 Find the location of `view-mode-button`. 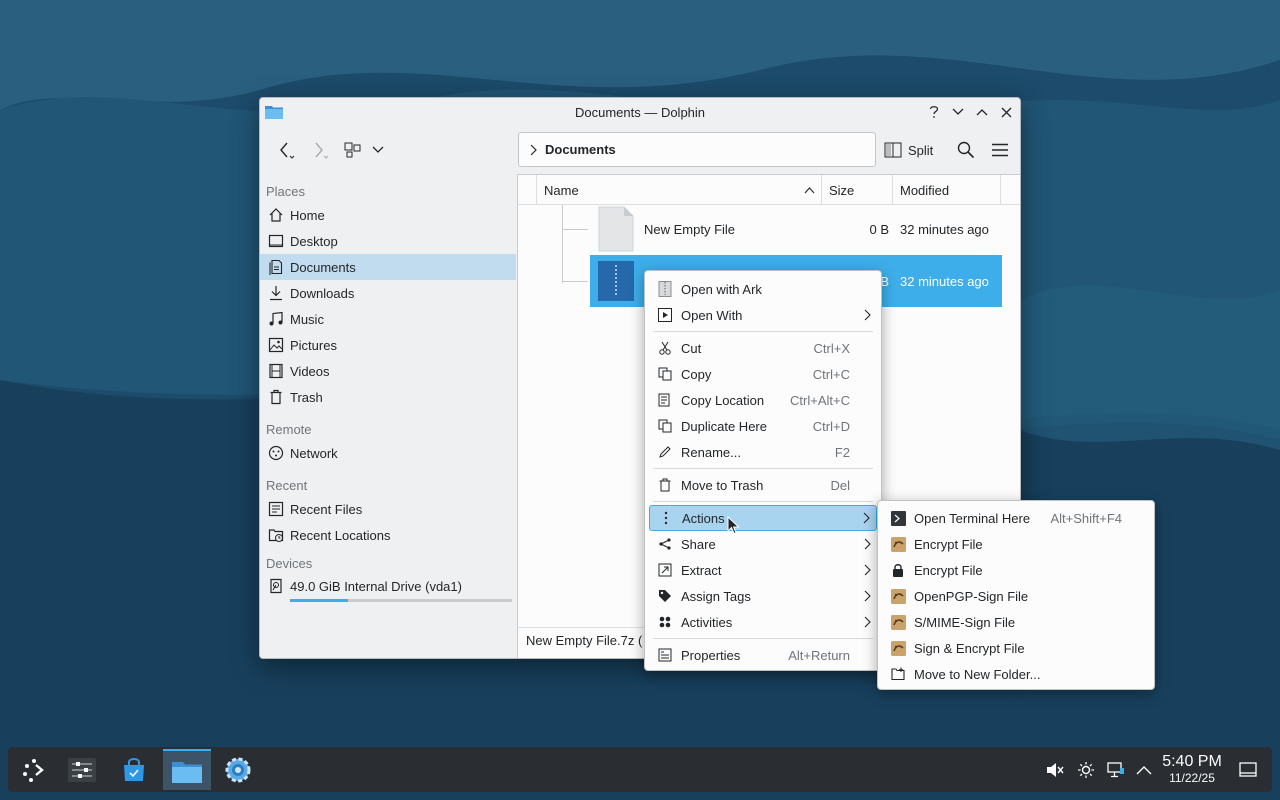

view-mode-button is located at coordinates (364, 150).